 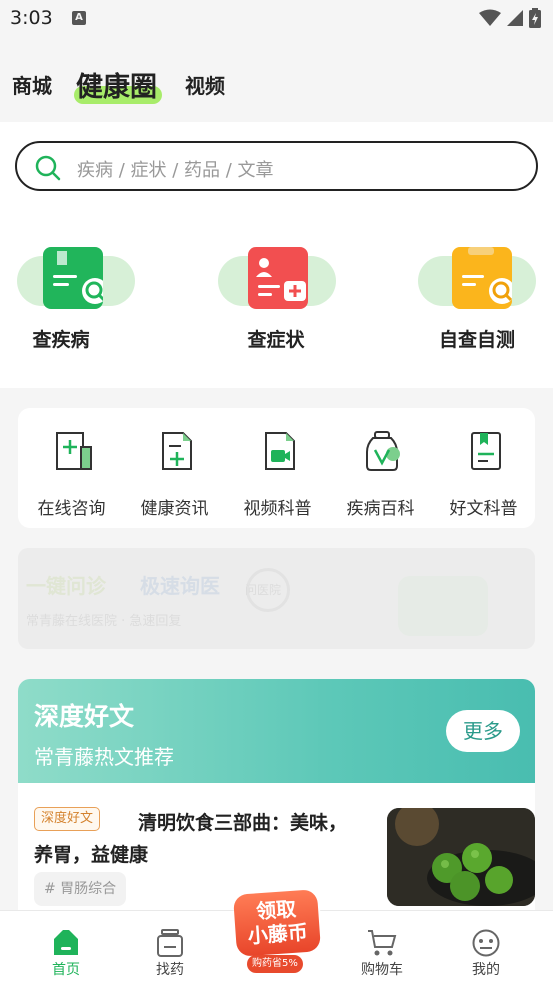 I want to click on status-indicators, so click(x=510, y=18).